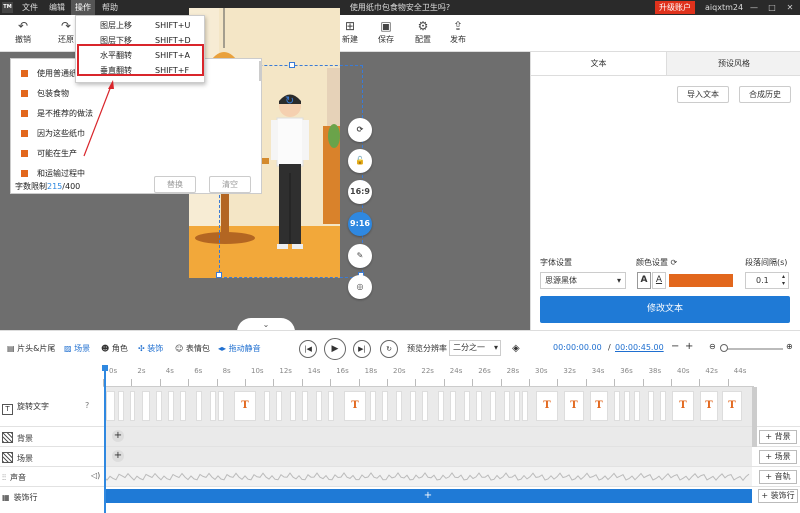 Image resolution: width=800 pixels, height=513 pixels. Describe the element at coordinates (360, 192) in the screenshot. I see `ratio-16-9-button: 16:9` at that location.